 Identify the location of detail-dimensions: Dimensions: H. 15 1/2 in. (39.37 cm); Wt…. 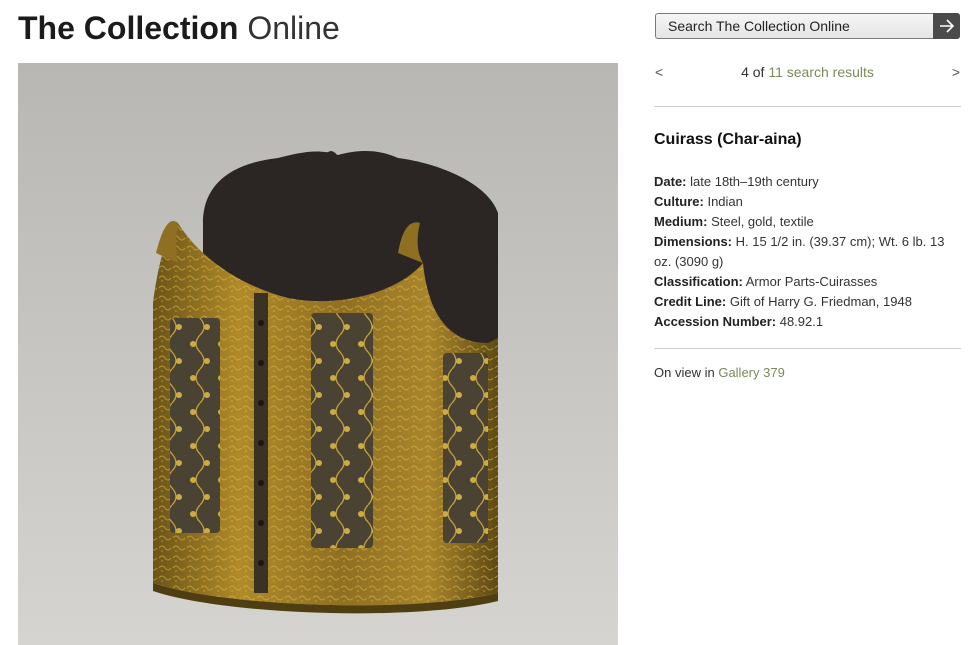
(806, 252).